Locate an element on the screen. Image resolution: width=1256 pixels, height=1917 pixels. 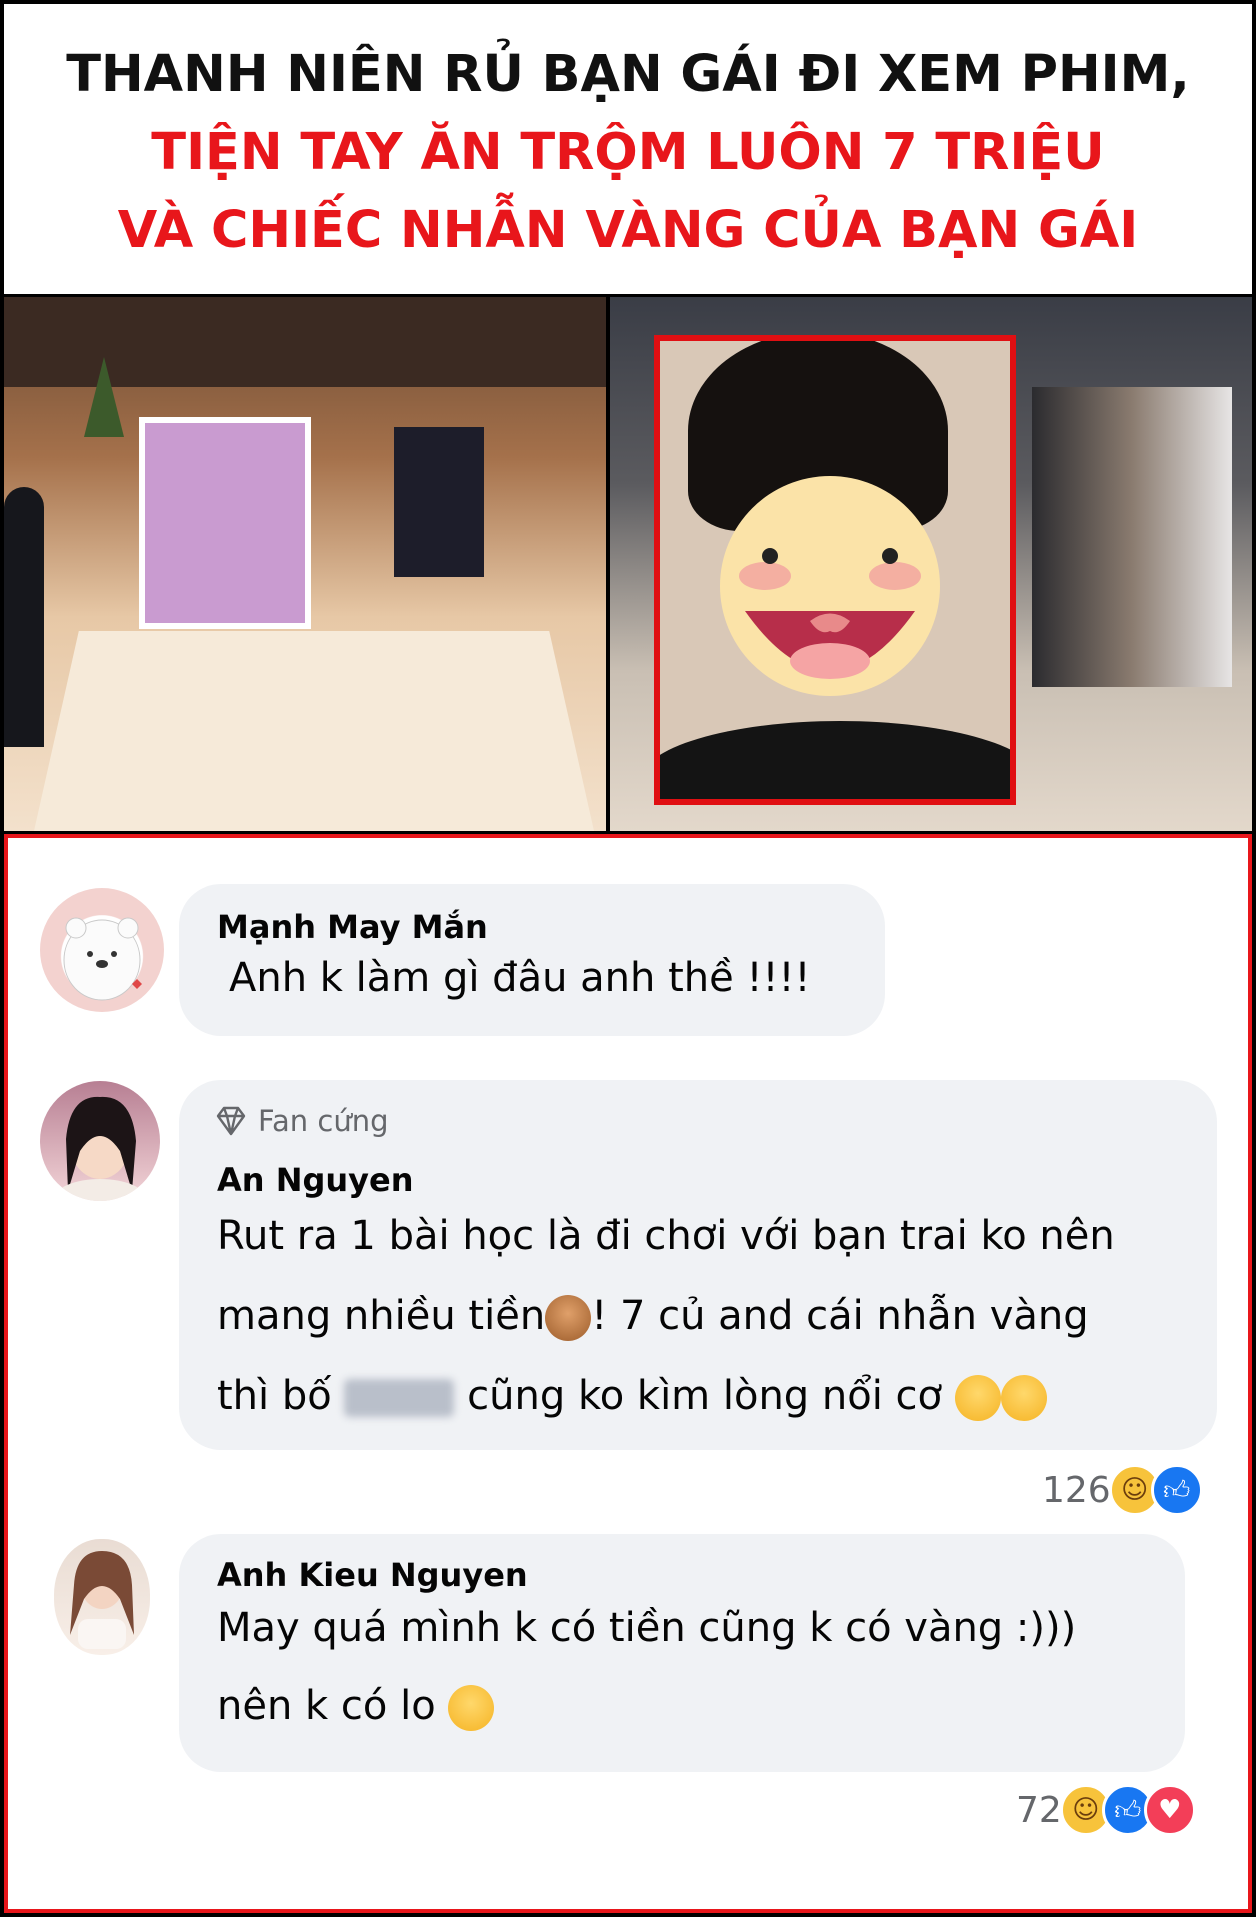
love-reaction-icon: ♥ is located at coordinates (1169, 1810).